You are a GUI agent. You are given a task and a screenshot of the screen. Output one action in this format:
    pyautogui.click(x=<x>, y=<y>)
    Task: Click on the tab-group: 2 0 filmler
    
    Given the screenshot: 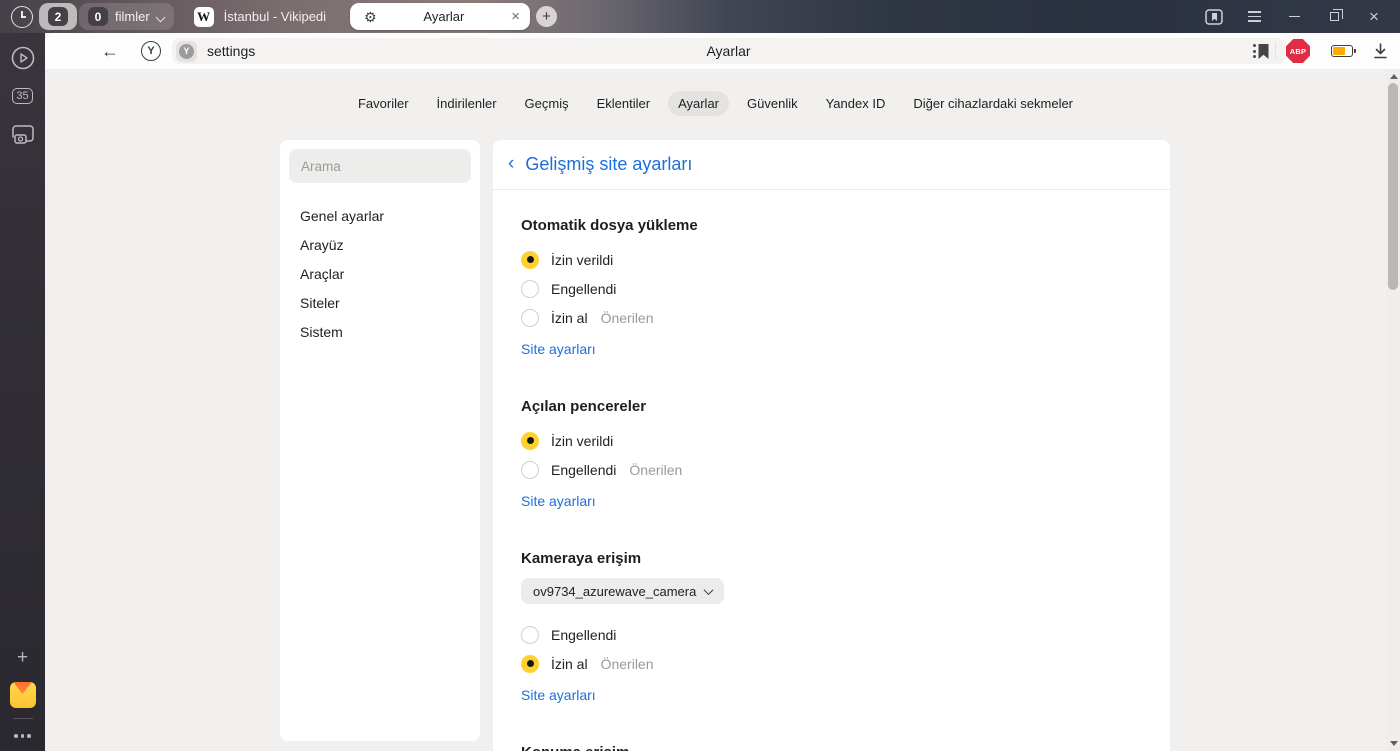 What is the action you would take?
    pyautogui.click(x=106, y=16)
    